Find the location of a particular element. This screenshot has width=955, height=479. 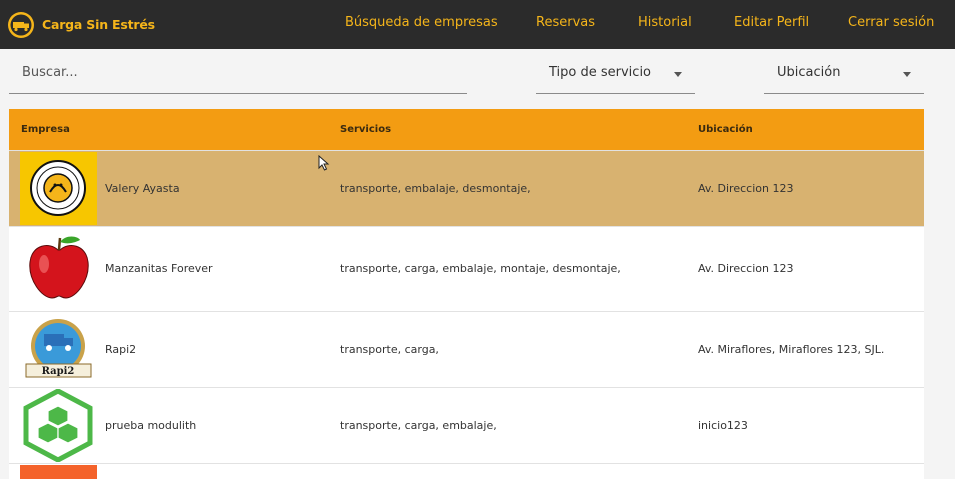

column-header-services: Servicios is located at coordinates (366, 129).